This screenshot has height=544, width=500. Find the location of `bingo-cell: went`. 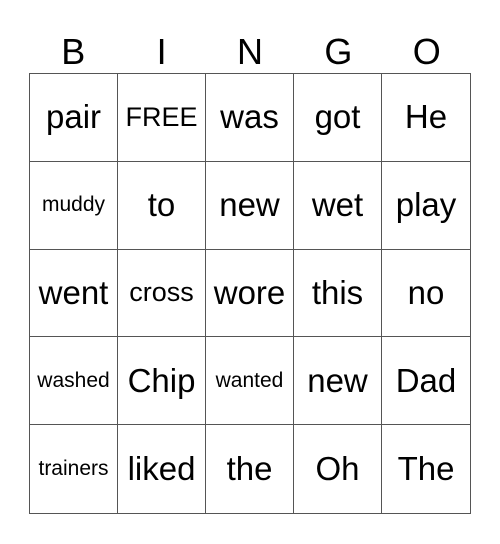

bingo-cell: went is located at coordinates (74, 293).